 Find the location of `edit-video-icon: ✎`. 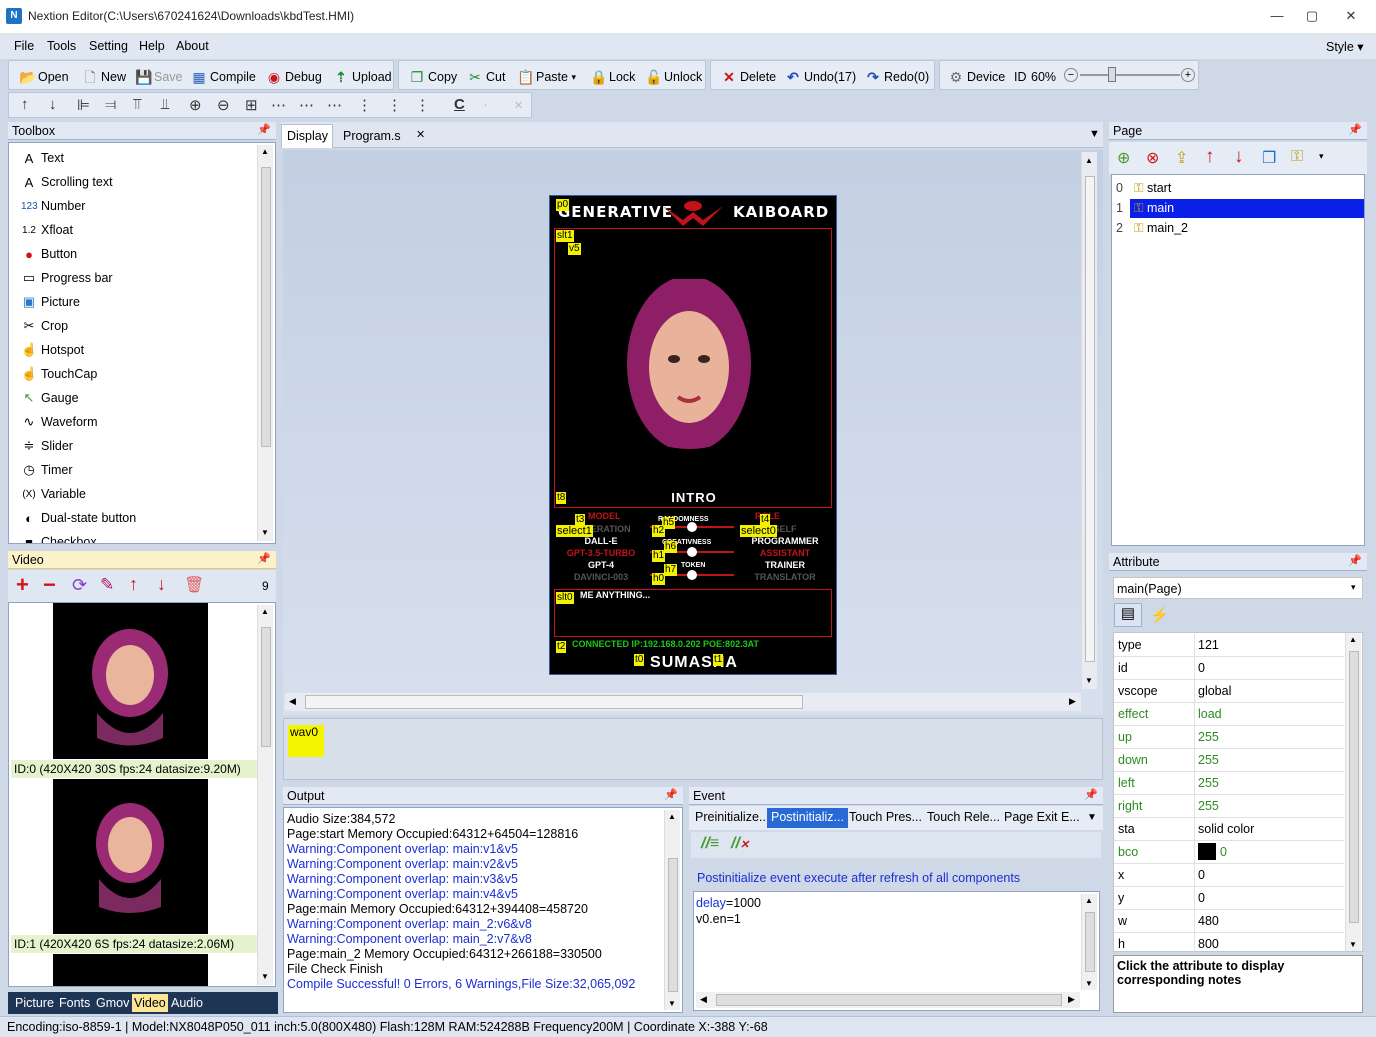

edit-video-icon: ✎ is located at coordinates (107, 585).